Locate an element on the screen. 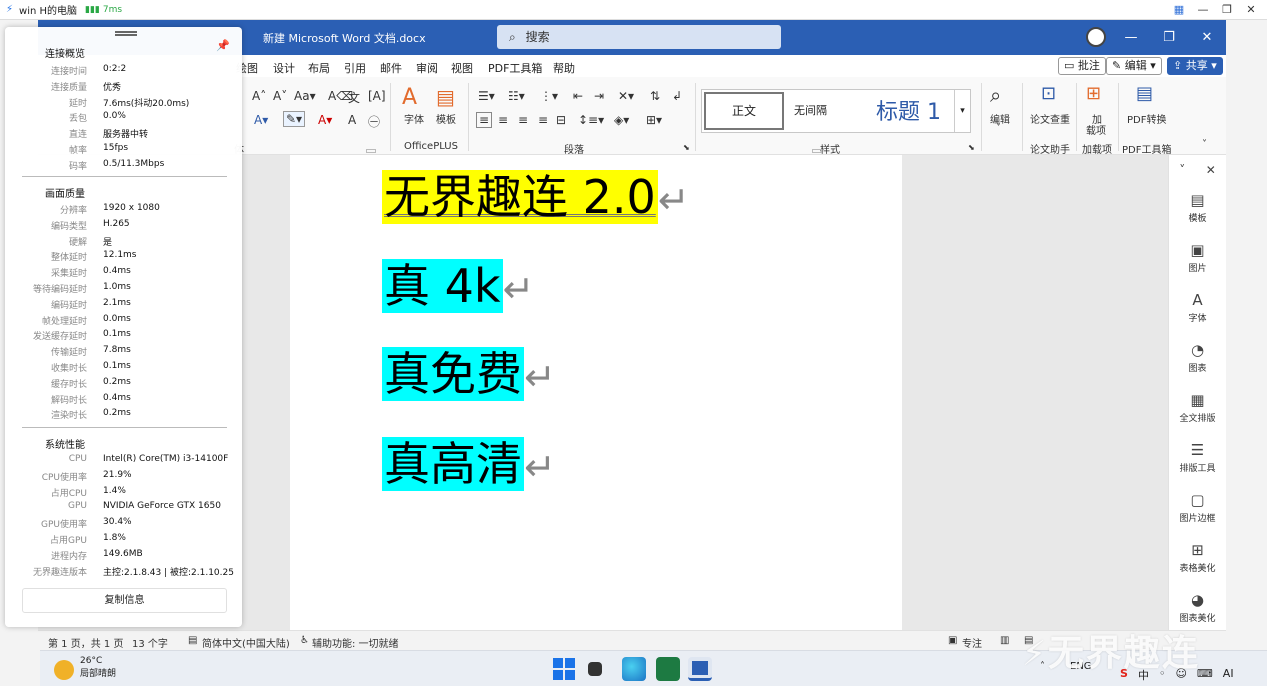 Image resolution: width=1267 pixels, height=686 pixels. numbering-icon: ☷▾ is located at coordinates (516, 96).